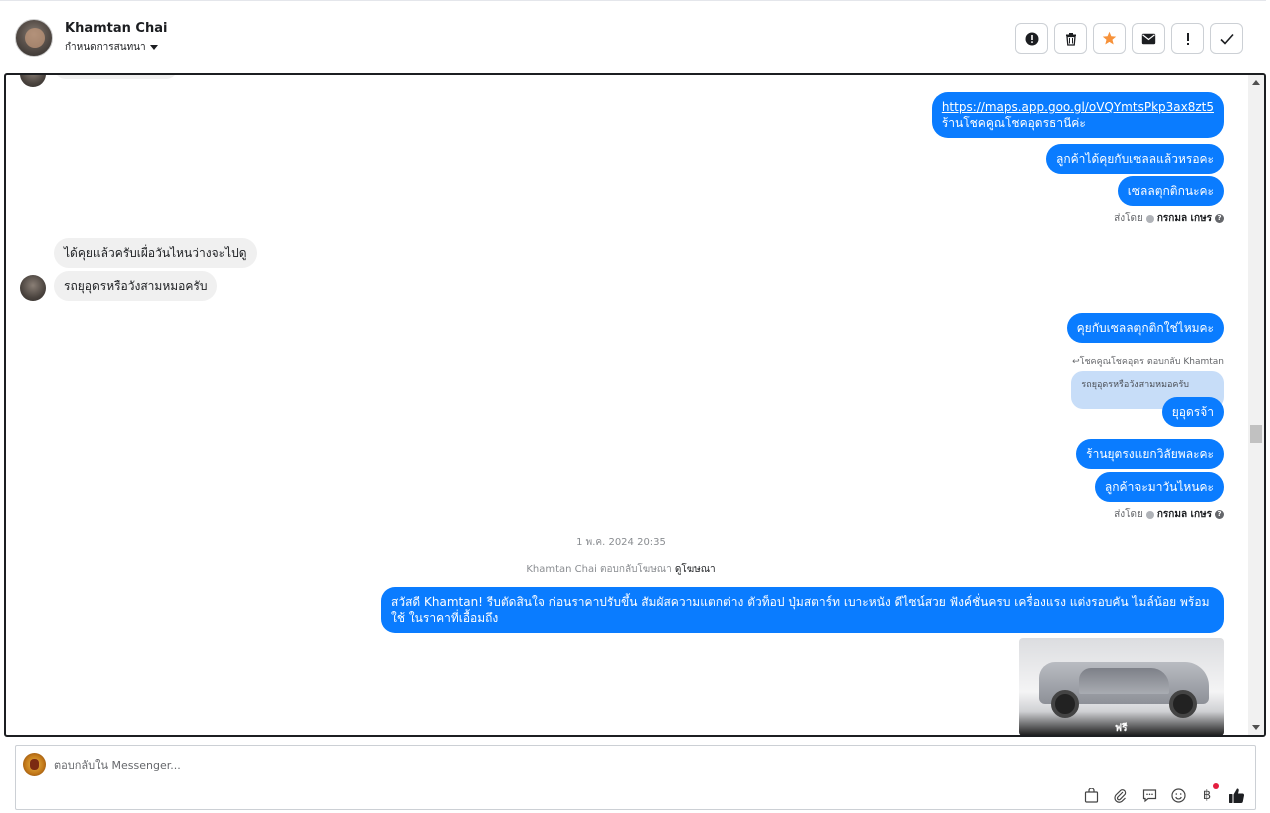 Image resolution: width=1270 pixels, height=813 pixels. What do you see at coordinates (1013, 123) in the screenshot?
I see `message-text: ร้านโชคคูณโชคอุดรธานีค่ะ` at bounding box center [1013, 123].